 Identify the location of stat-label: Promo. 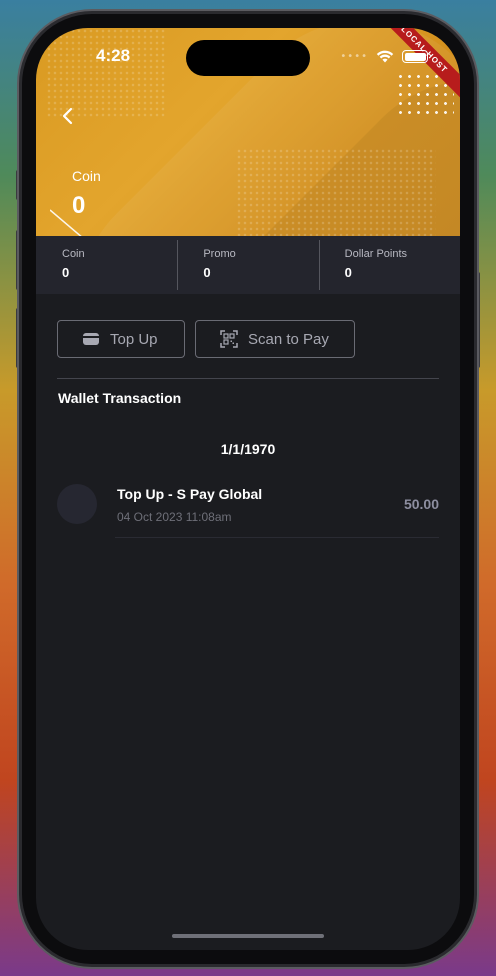
(219, 254).